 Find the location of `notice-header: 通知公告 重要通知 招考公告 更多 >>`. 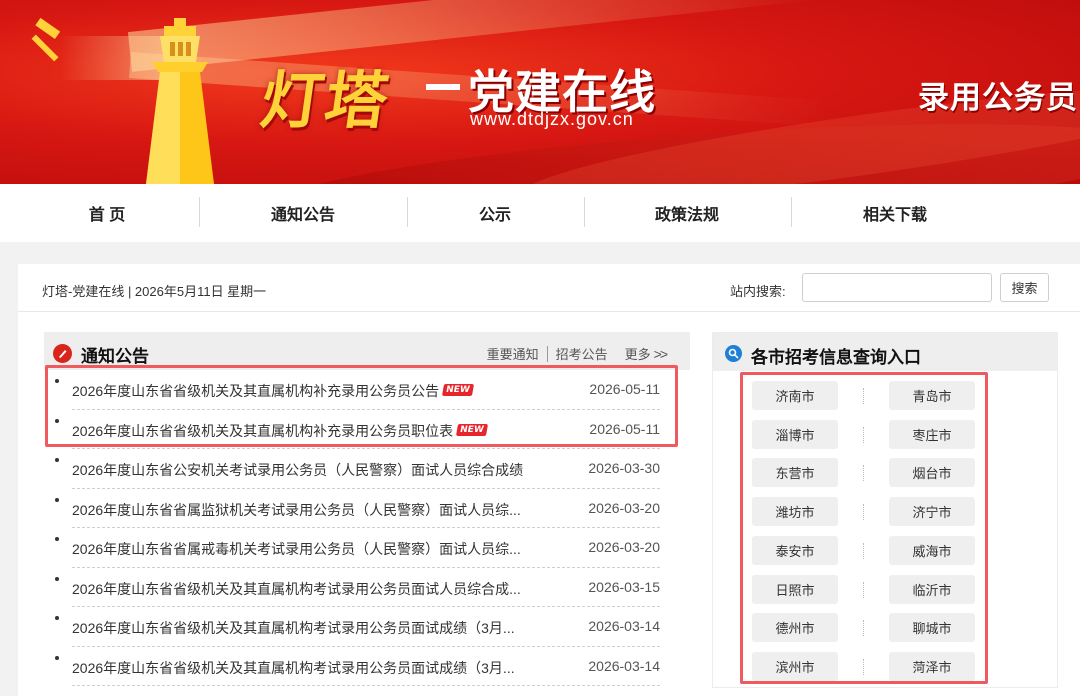

notice-header: 通知公告 重要通知 招考公告 更多 >> is located at coordinates (367, 351).